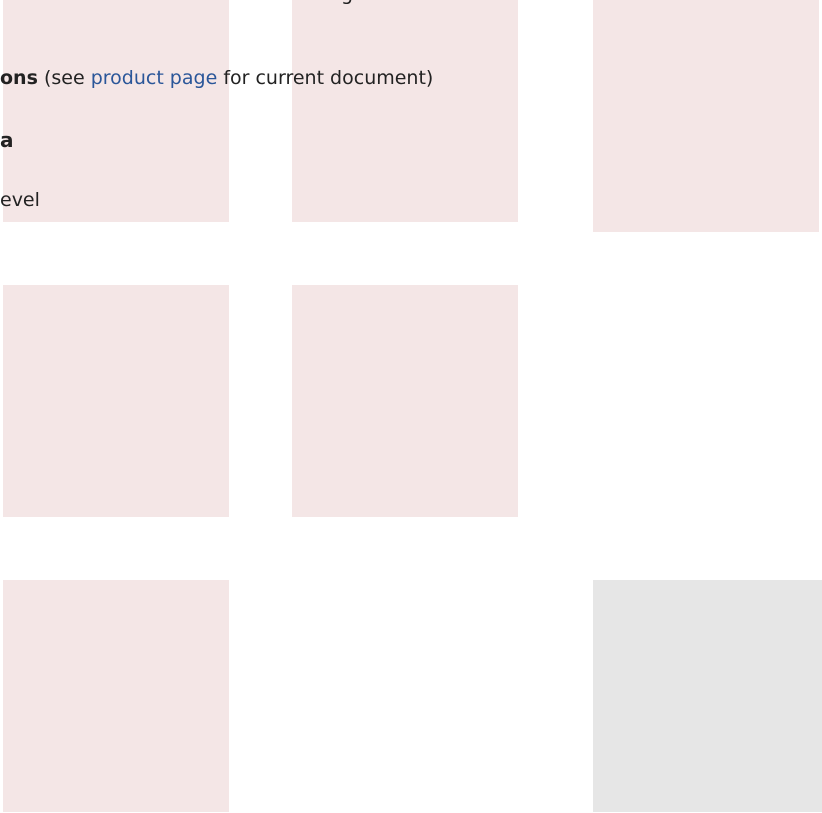  Describe the element at coordinates (64, 78) in the screenshot. I see `specs-note-prefix: (see` at that location.